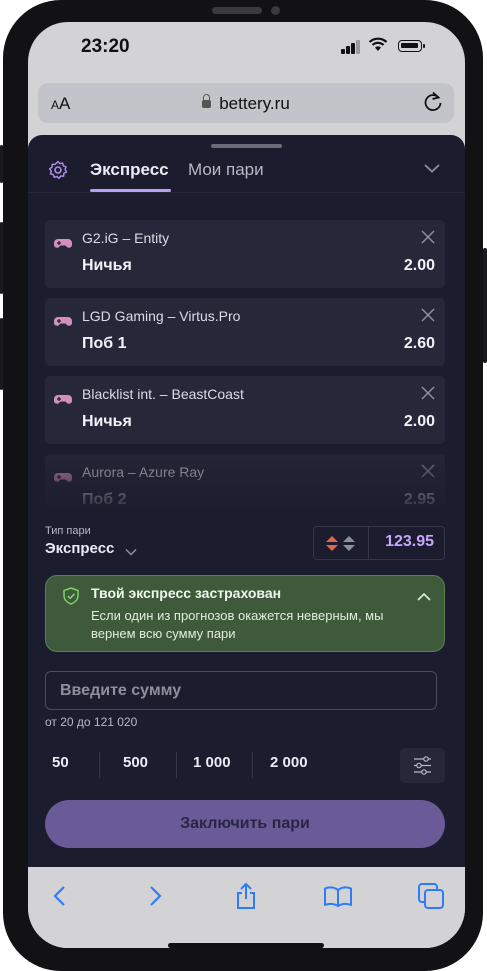  Describe the element at coordinates (245, 254) in the screenshot. I see `bet-card: G2.iG – Entity Ничья 2.00` at that location.